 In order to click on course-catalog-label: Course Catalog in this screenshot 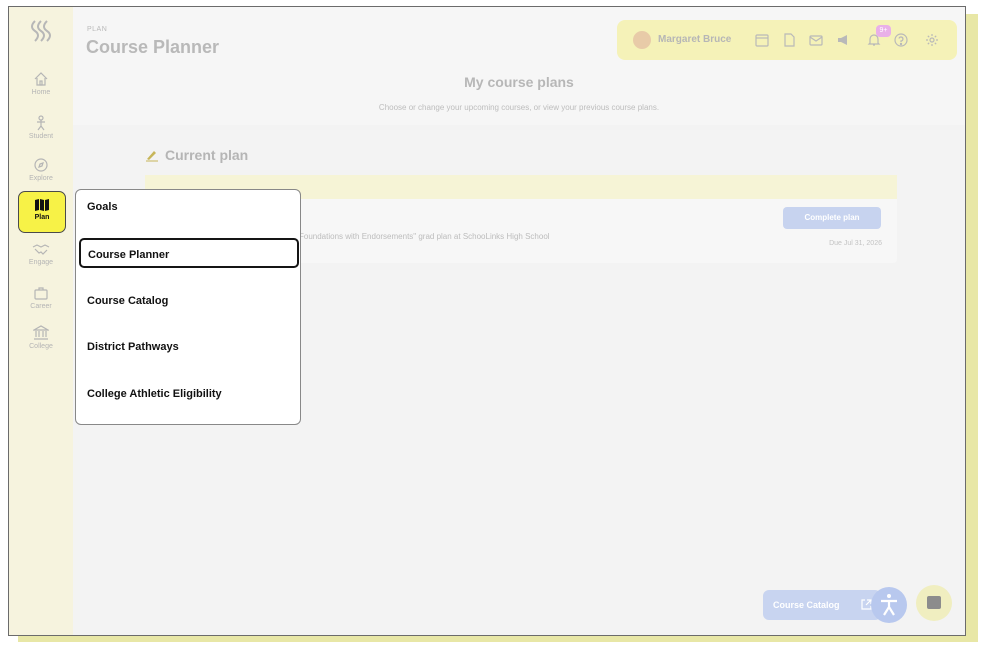, I will do `click(806, 605)`.